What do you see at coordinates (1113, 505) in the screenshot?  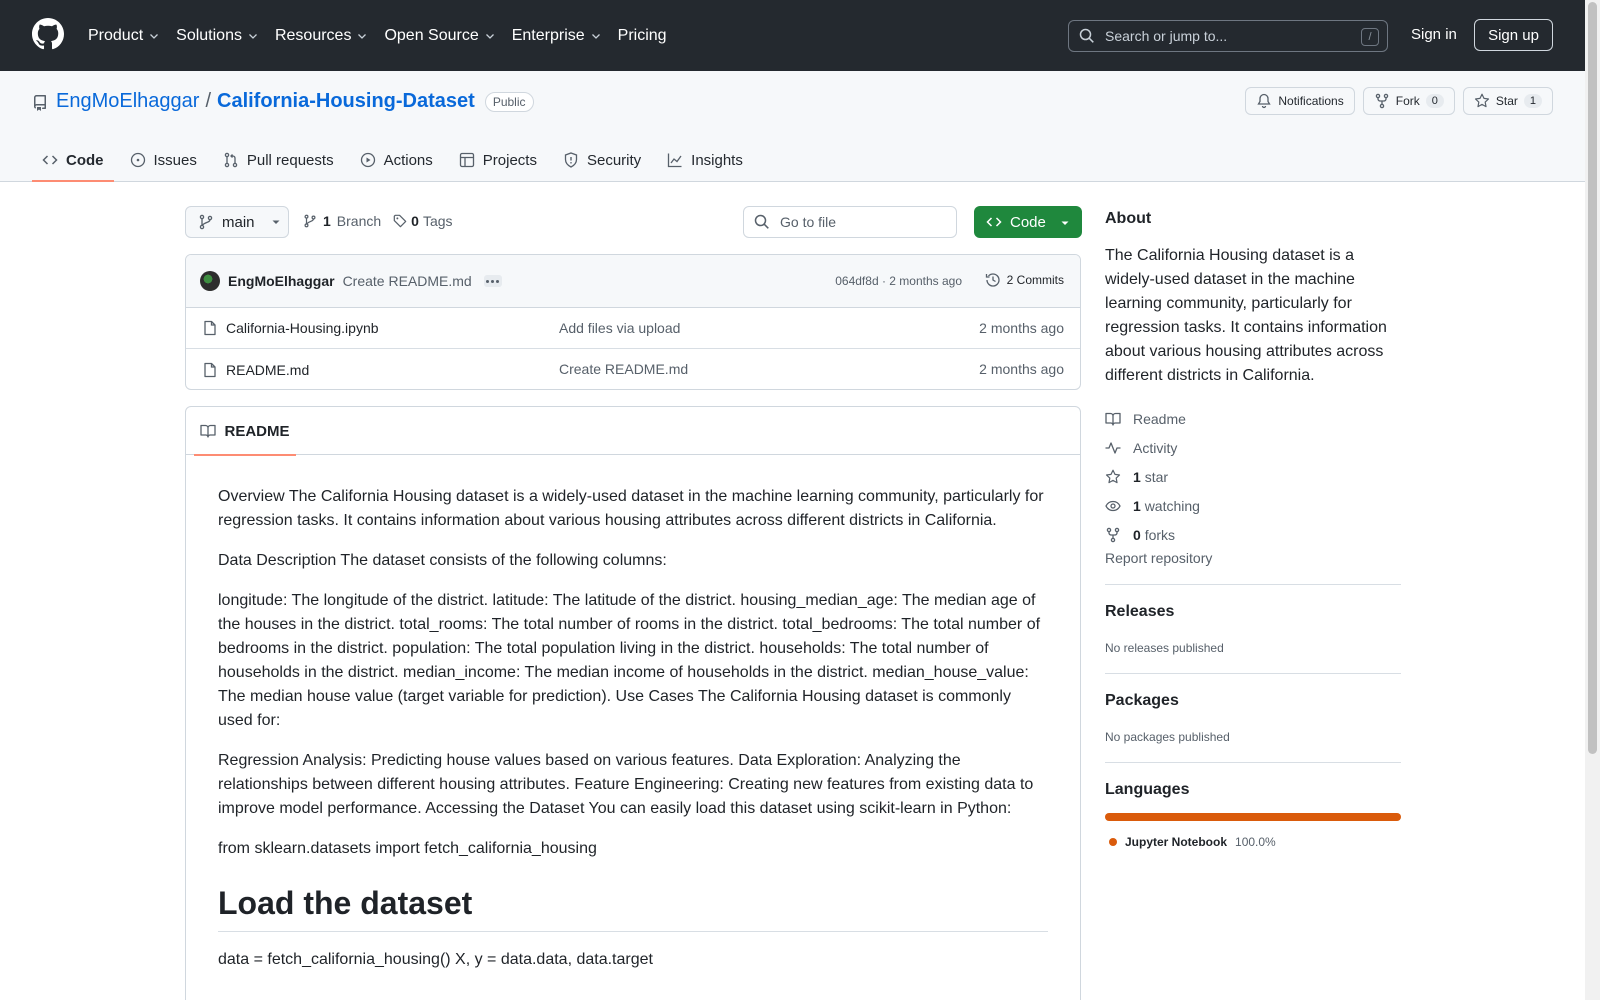 I see `eye-icon` at bounding box center [1113, 505].